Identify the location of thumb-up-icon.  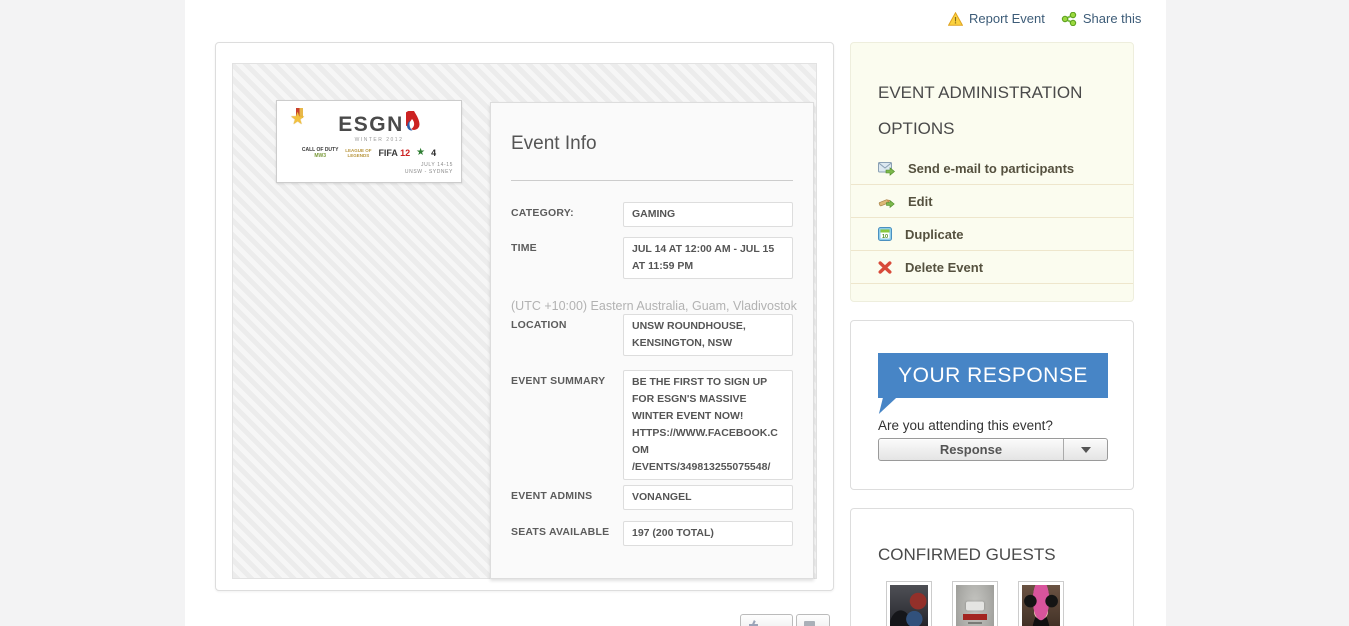
(753, 623).